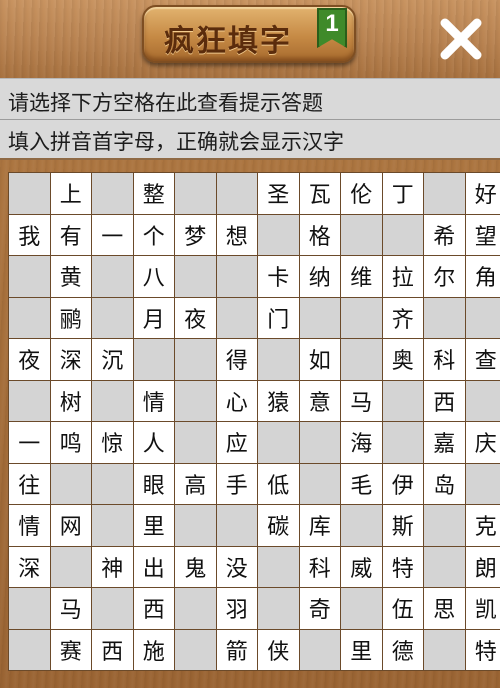 This screenshot has height=688, width=500. Describe the element at coordinates (70, 400) in the screenshot. I see `grid-cell-letter: 树` at that location.